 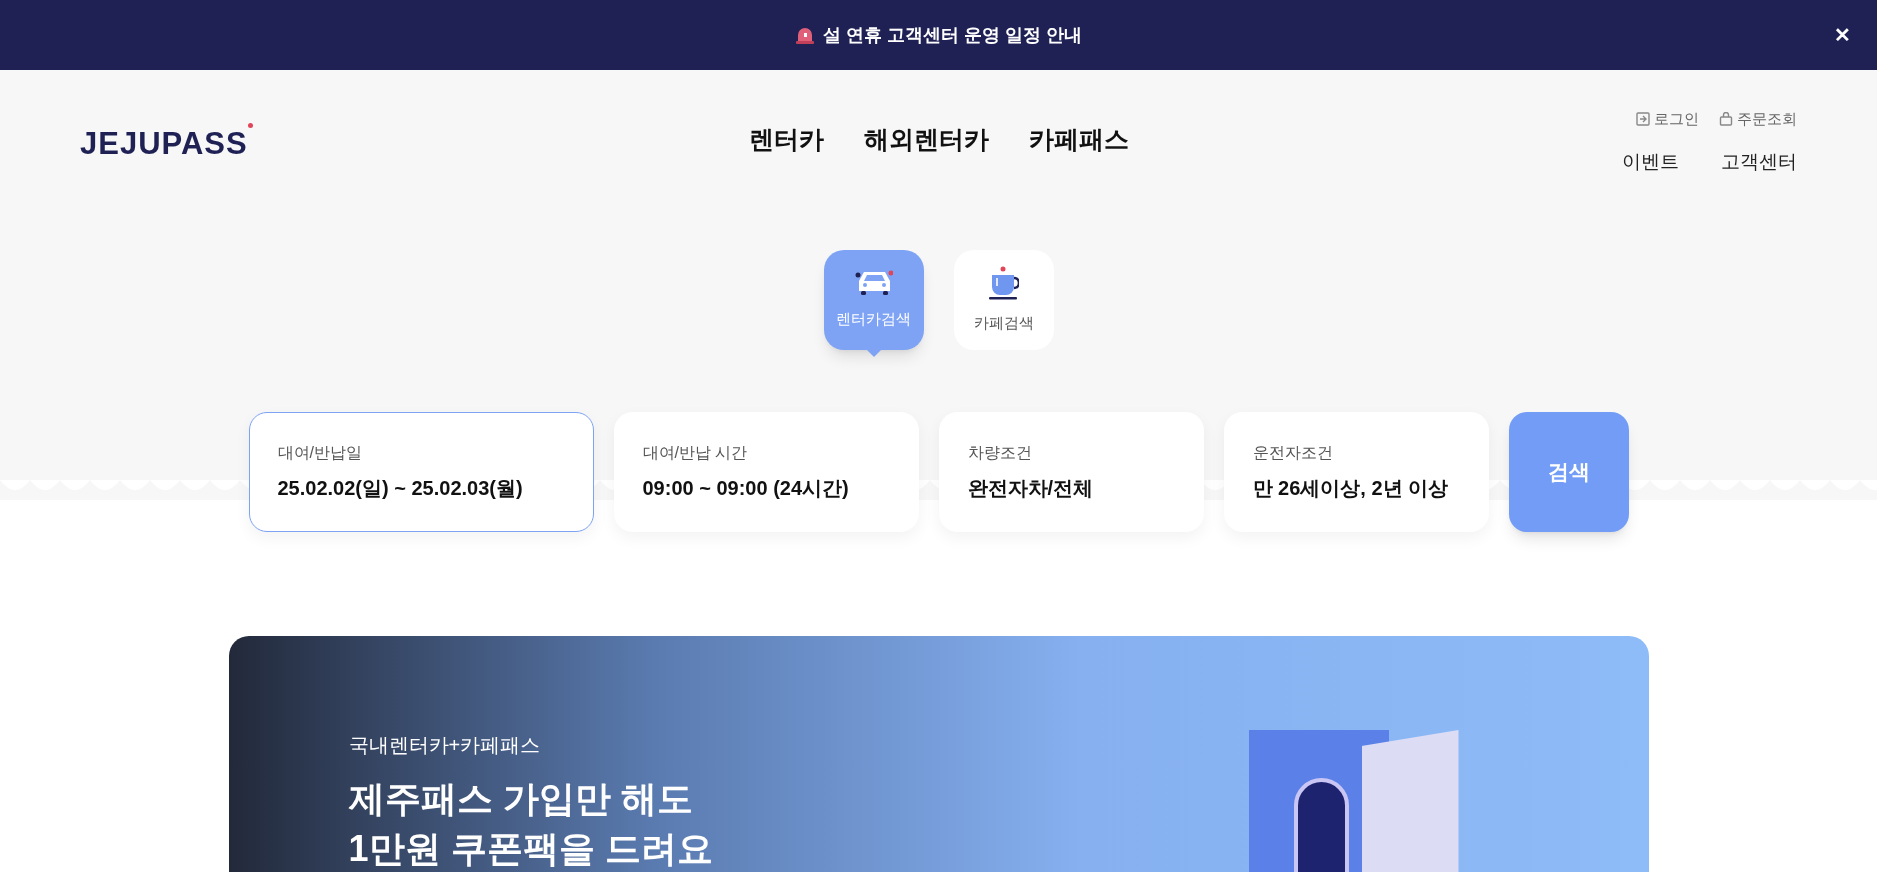 I want to click on search-field: 대여/반납 시간 09:00 ~ 09:00 (24시간), so click(x=766, y=472).